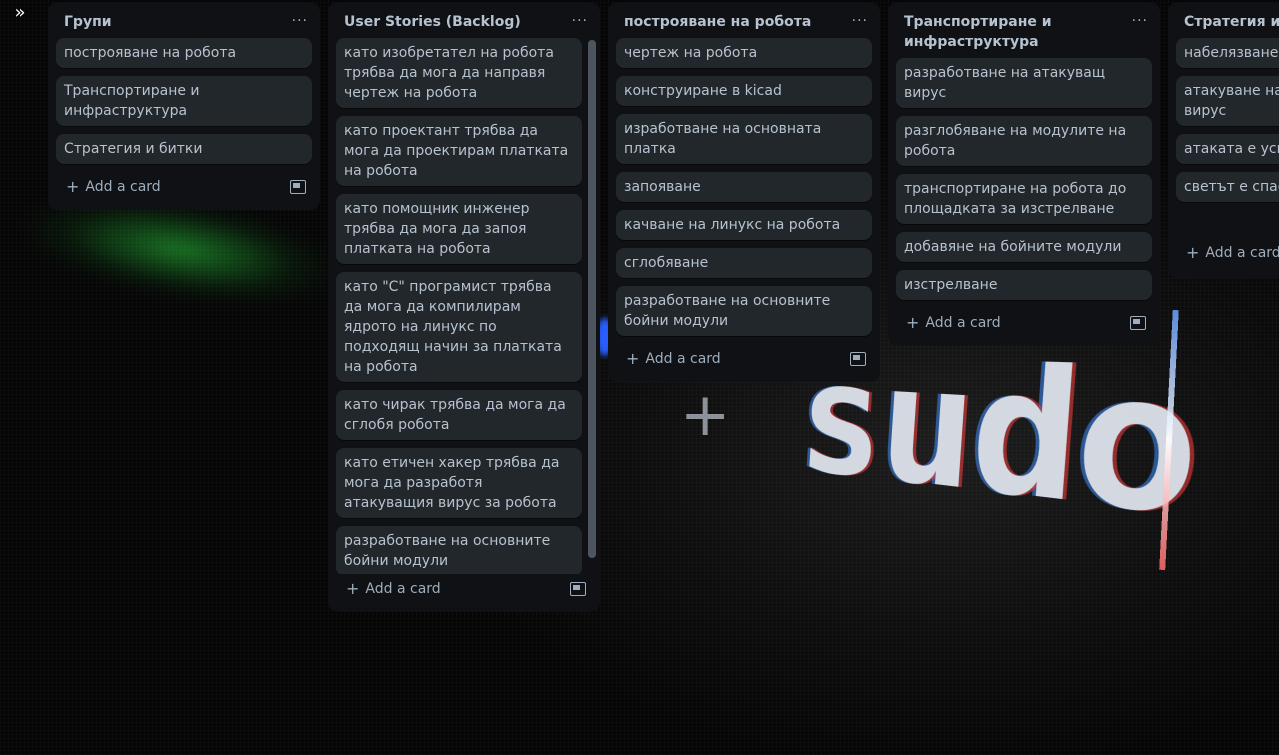 The image size is (1279, 755). Describe the element at coordinates (1231, 22) in the screenshot. I see `list-title: Стратегия и битки` at that location.